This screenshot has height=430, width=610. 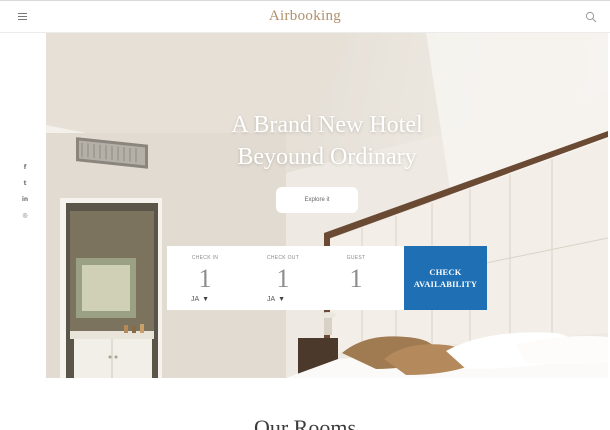 What do you see at coordinates (317, 200) in the screenshot?
I see `explore-button: Explore it` at bounding box center [317, 200].